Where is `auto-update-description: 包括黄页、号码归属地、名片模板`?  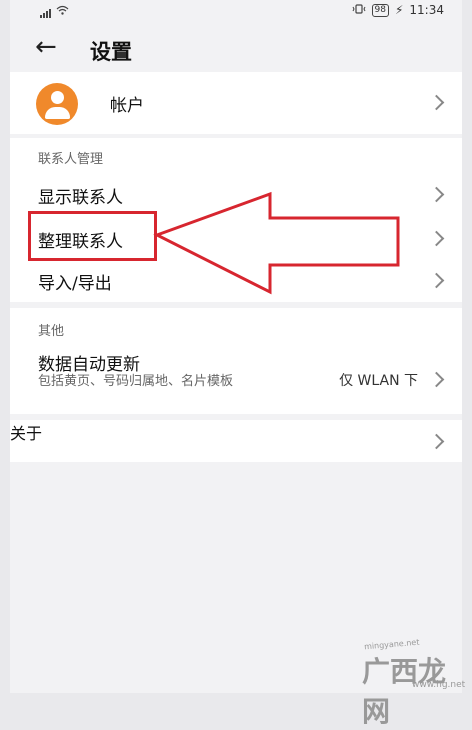
auto-update-description: 包括黄页、号码归属地、名片模板 is located at coordinates (136, 381).